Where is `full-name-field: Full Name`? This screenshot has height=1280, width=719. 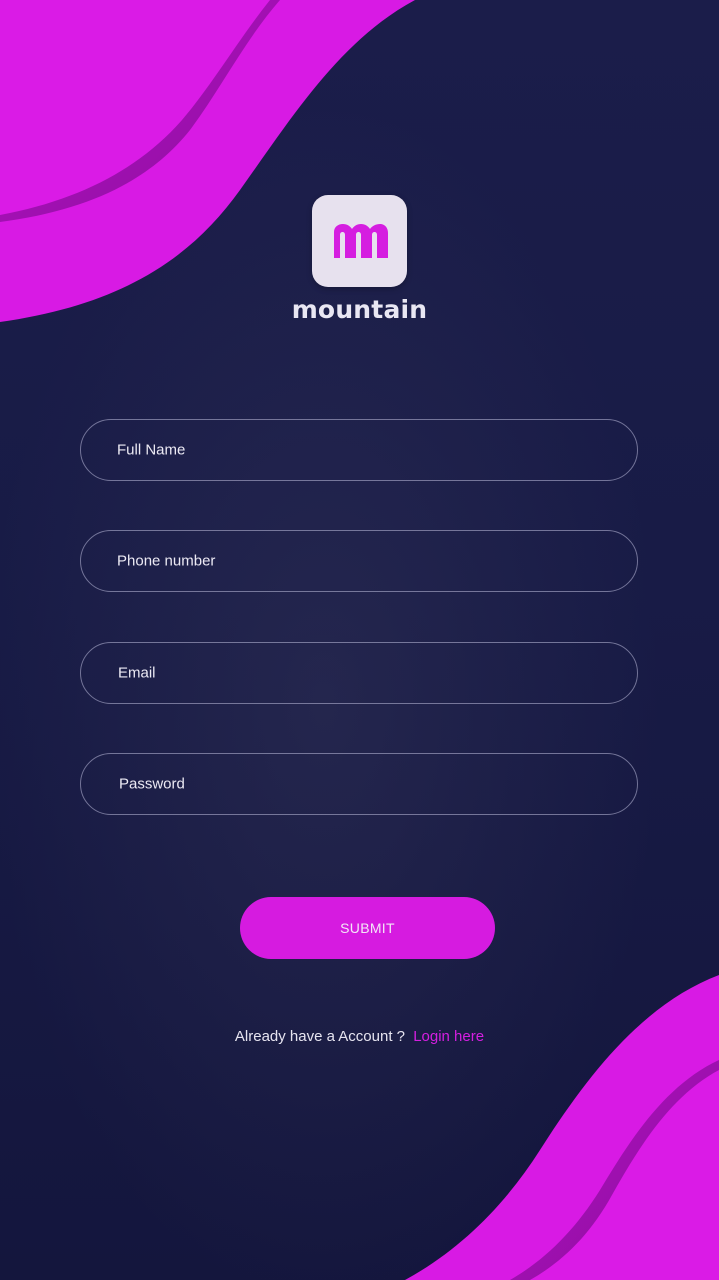
full-name-field: Full Name is located at coordinates (359, 450).